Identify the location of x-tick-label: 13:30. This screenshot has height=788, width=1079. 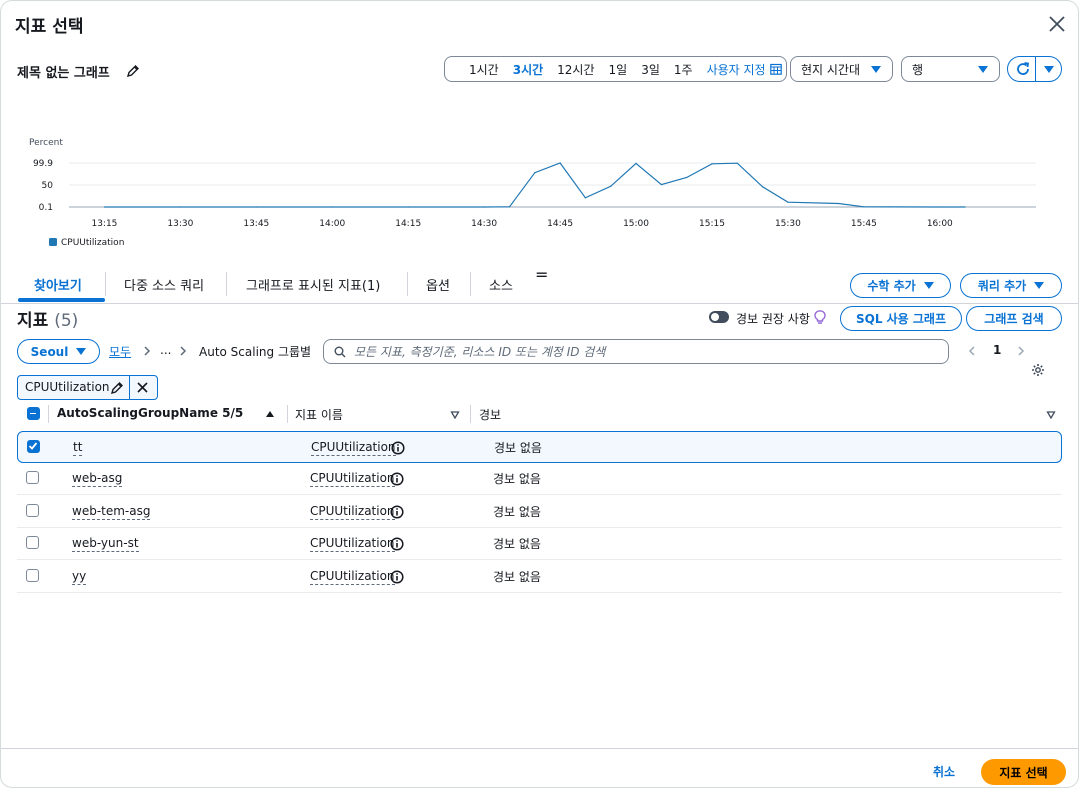
(180, 224).